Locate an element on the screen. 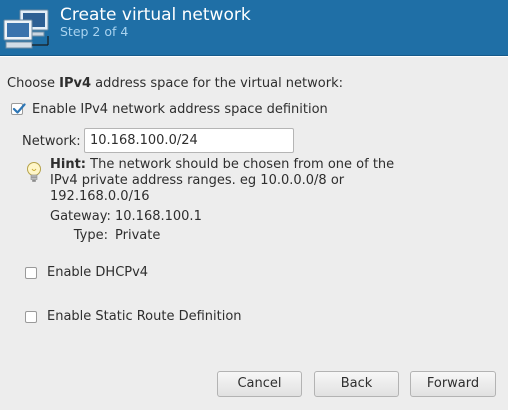 The image size is (508, 410). gateway-value: 10.168.100.1 is located at coordinates (158, 216).